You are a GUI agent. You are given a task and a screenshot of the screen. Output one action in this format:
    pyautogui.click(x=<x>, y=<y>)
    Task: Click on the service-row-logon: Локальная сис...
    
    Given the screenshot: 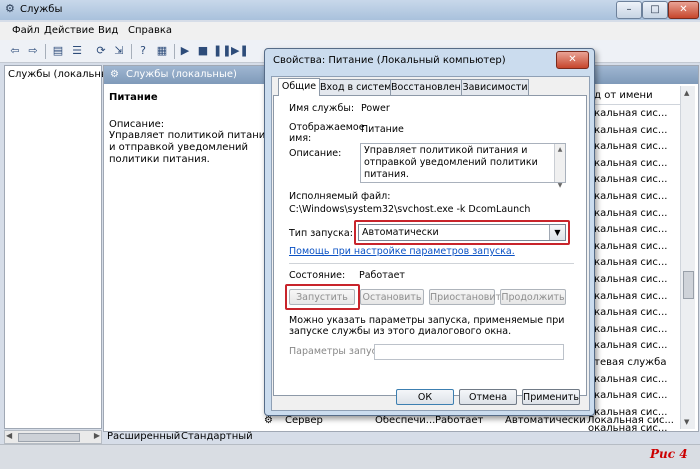 What is the action you would take?
    pyautogui.click(x=630, y=421)
    